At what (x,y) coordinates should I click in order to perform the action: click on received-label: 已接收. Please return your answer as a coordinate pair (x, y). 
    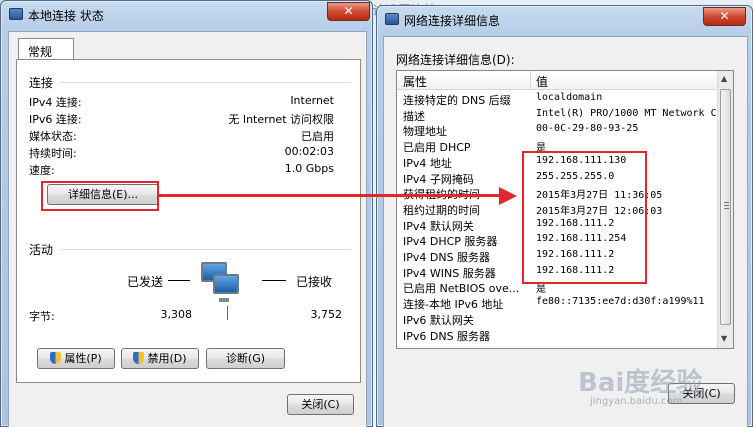
    Looking at the image, I should click on (314, 282).